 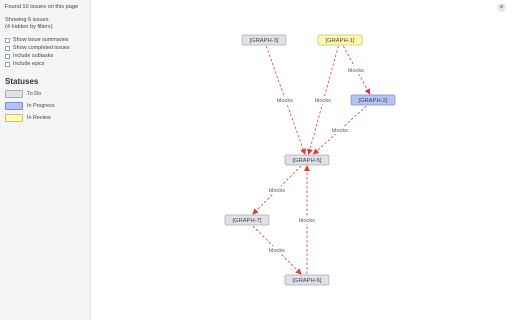 I want to click on node-graph-6: [GRAPH-6], so click(x=307, y=280).